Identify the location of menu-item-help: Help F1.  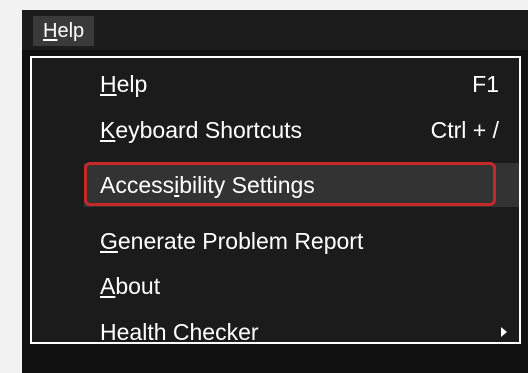
(301, 84).